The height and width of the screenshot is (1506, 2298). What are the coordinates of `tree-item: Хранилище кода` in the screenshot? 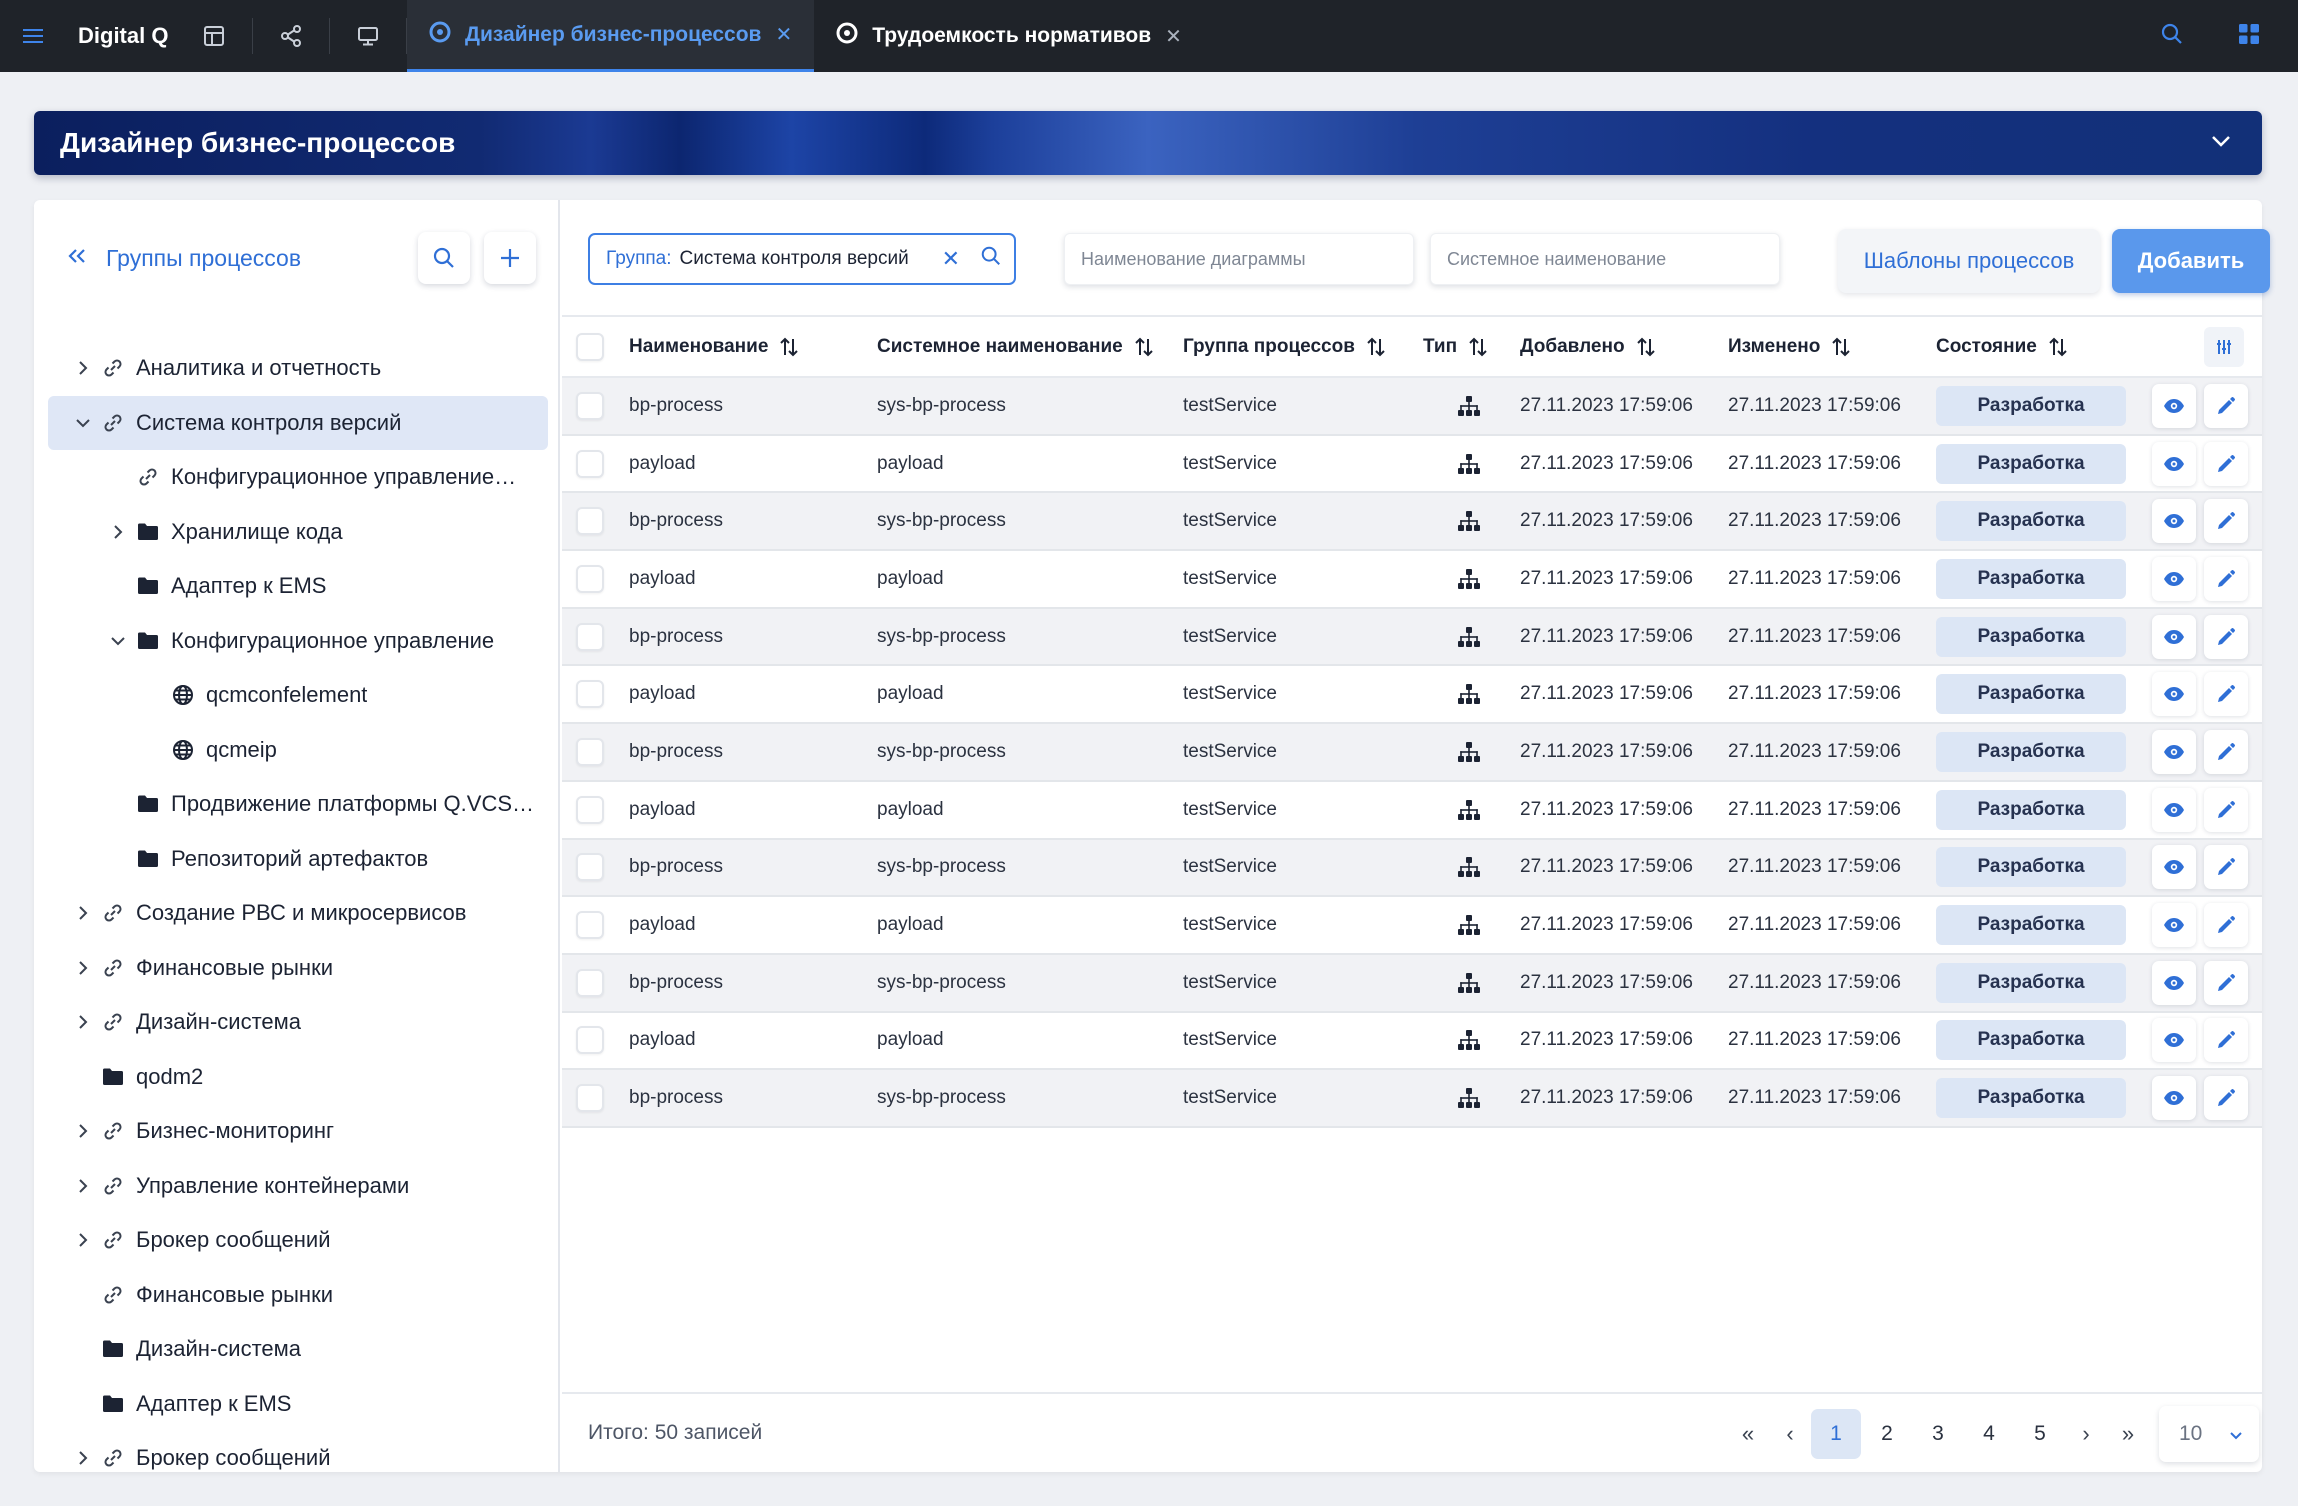 It's located at (298, 532).